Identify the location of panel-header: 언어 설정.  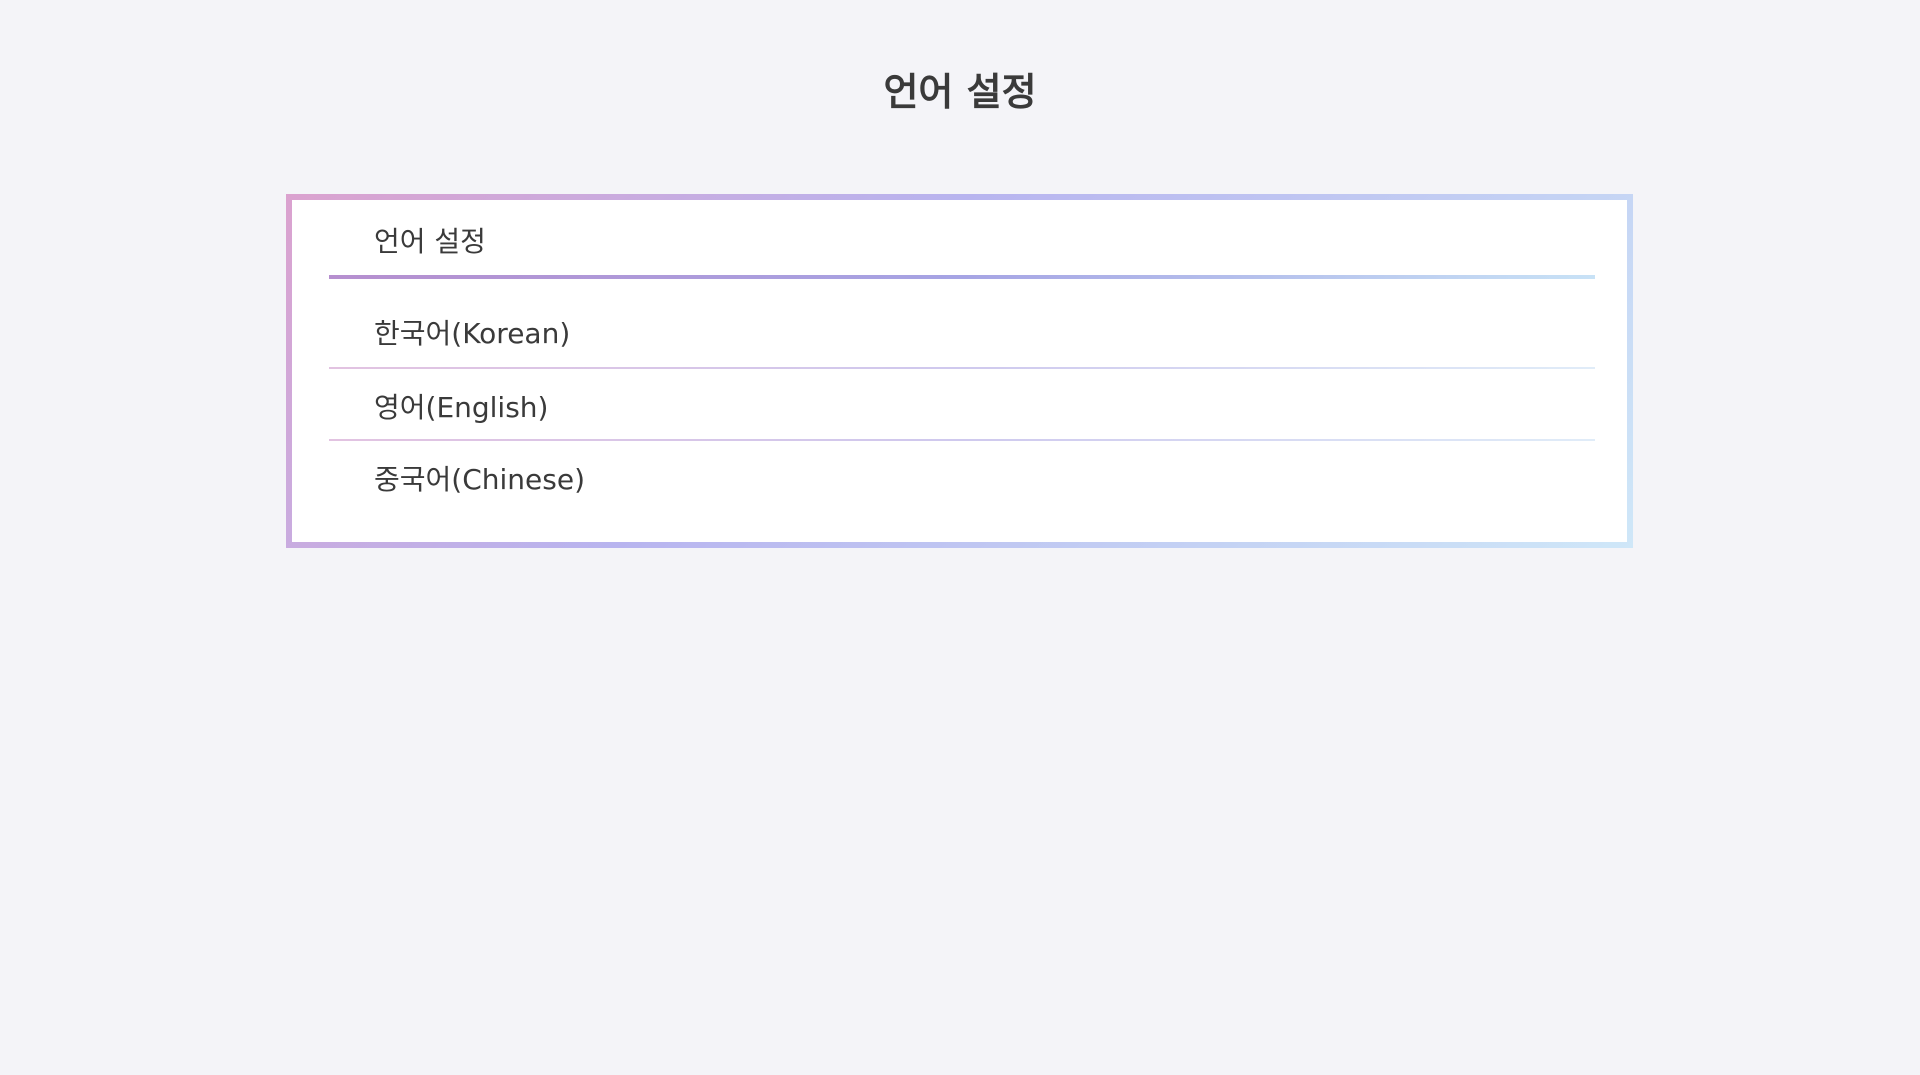
(962, 239).